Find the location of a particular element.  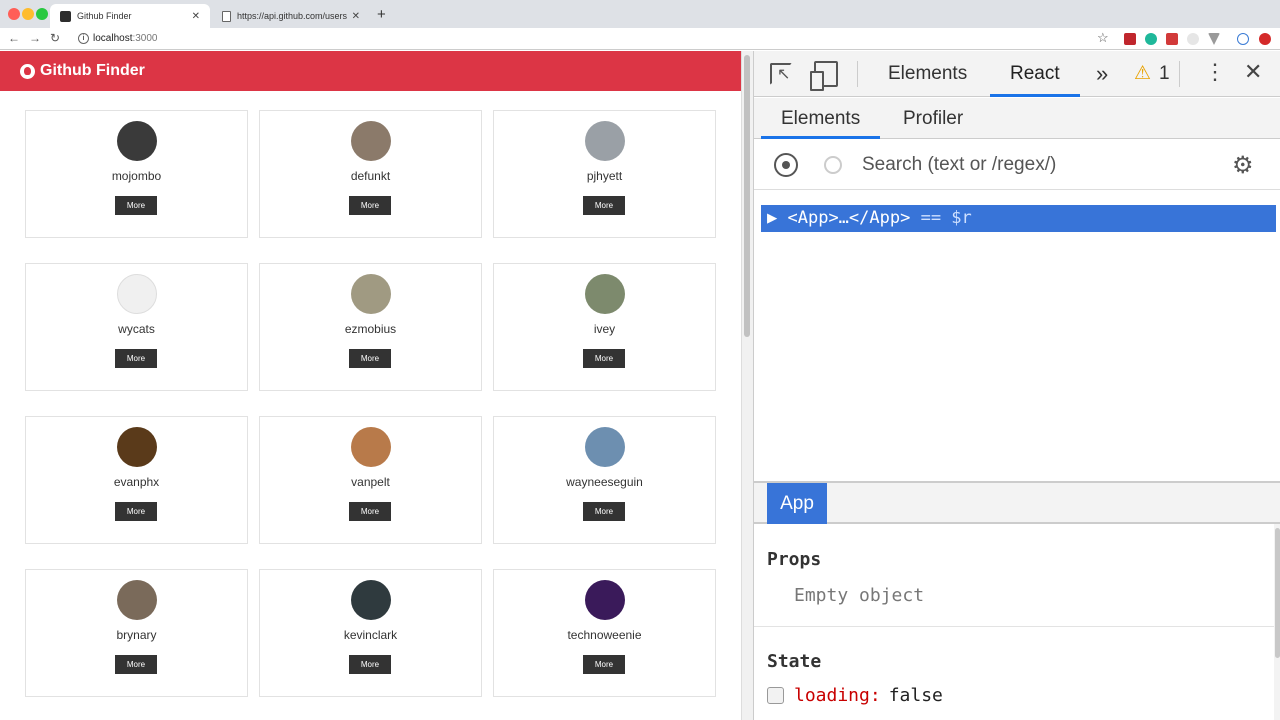

search-icon is located at coordinates (833, 165).